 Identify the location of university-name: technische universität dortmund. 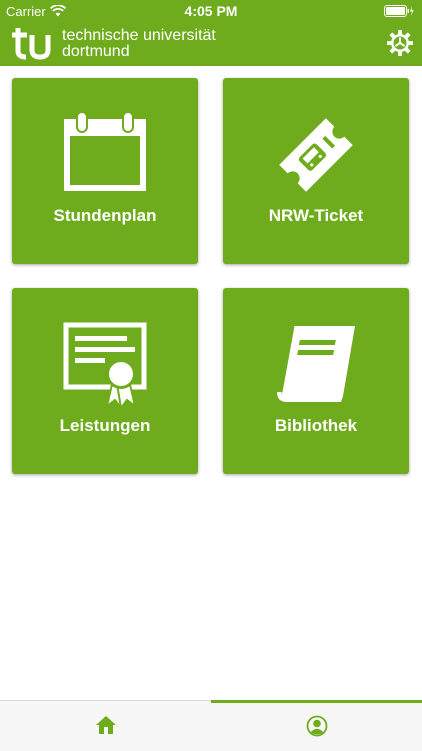
(139, 44).